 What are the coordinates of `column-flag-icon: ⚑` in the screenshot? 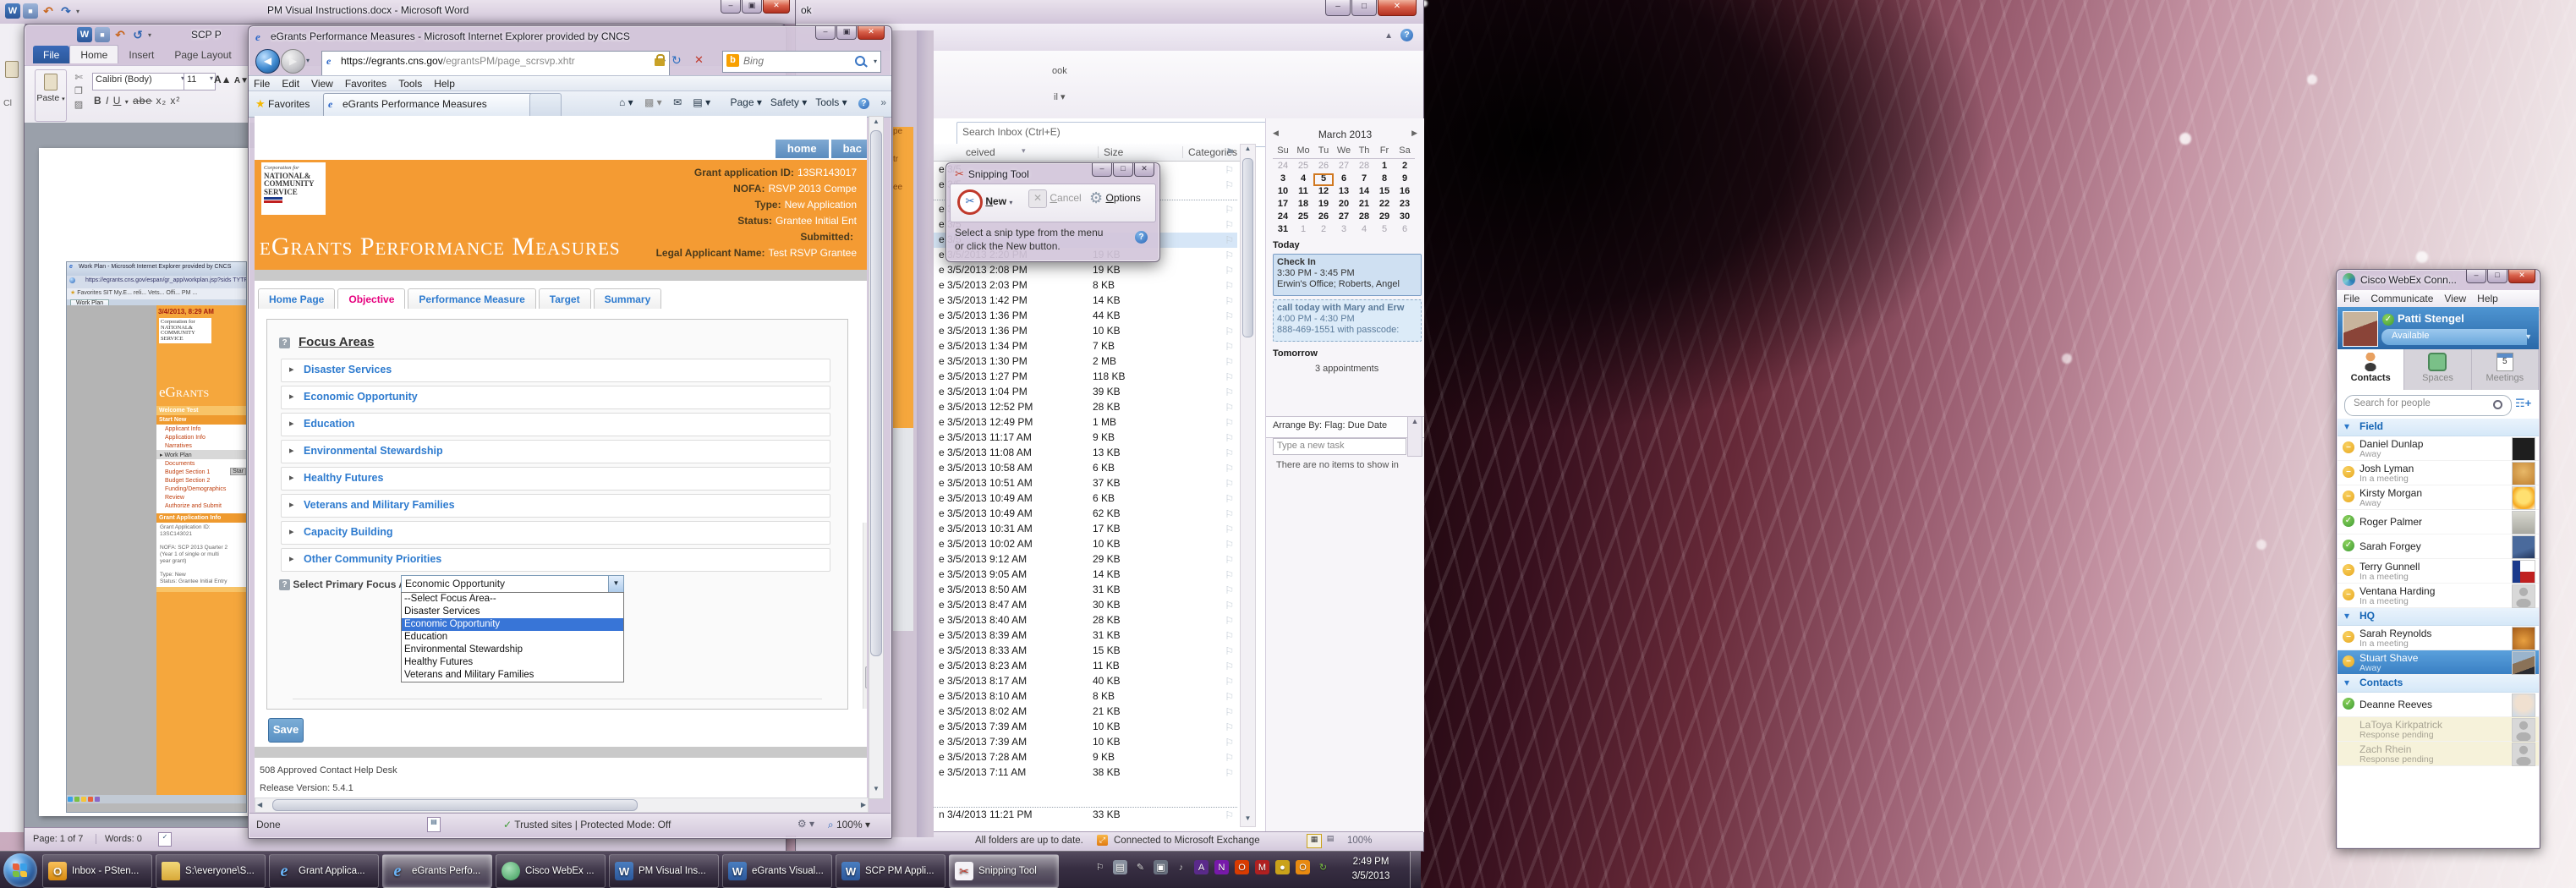 It's located at (1230, 152).